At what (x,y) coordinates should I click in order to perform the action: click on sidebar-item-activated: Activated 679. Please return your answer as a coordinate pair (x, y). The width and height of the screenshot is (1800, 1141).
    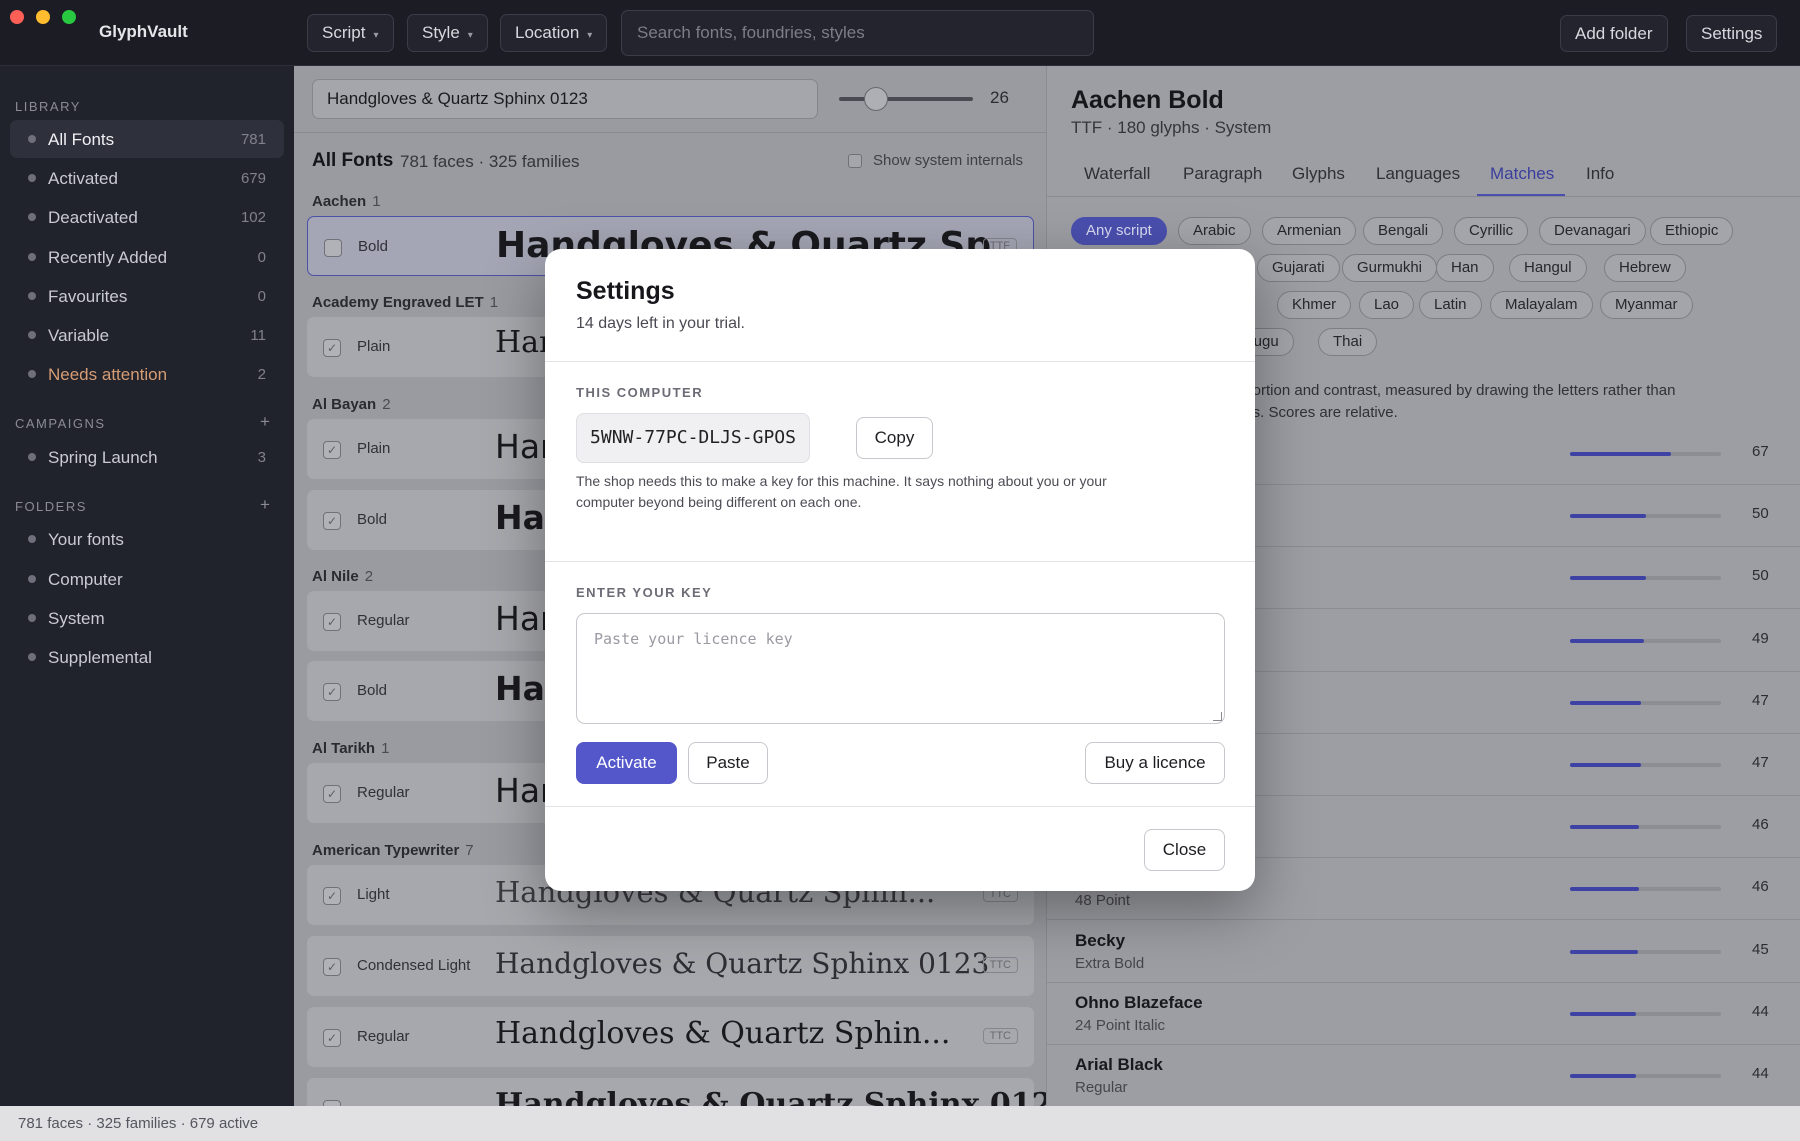
    Looking at the image, I should click on (147, 178).